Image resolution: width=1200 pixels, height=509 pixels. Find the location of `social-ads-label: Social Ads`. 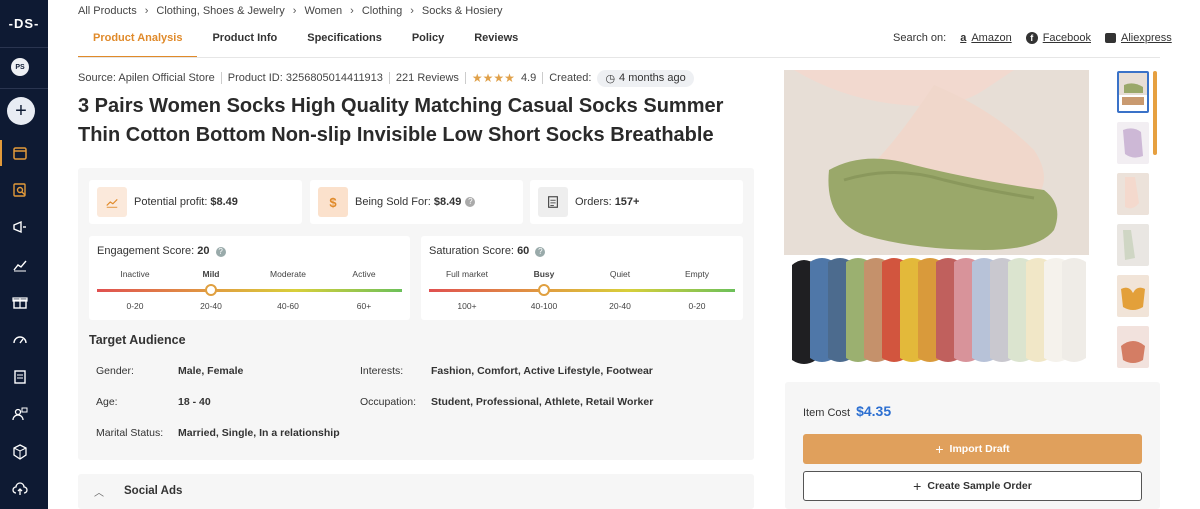

social-ads-label: Social Ads is located at coordinates (153, 491).